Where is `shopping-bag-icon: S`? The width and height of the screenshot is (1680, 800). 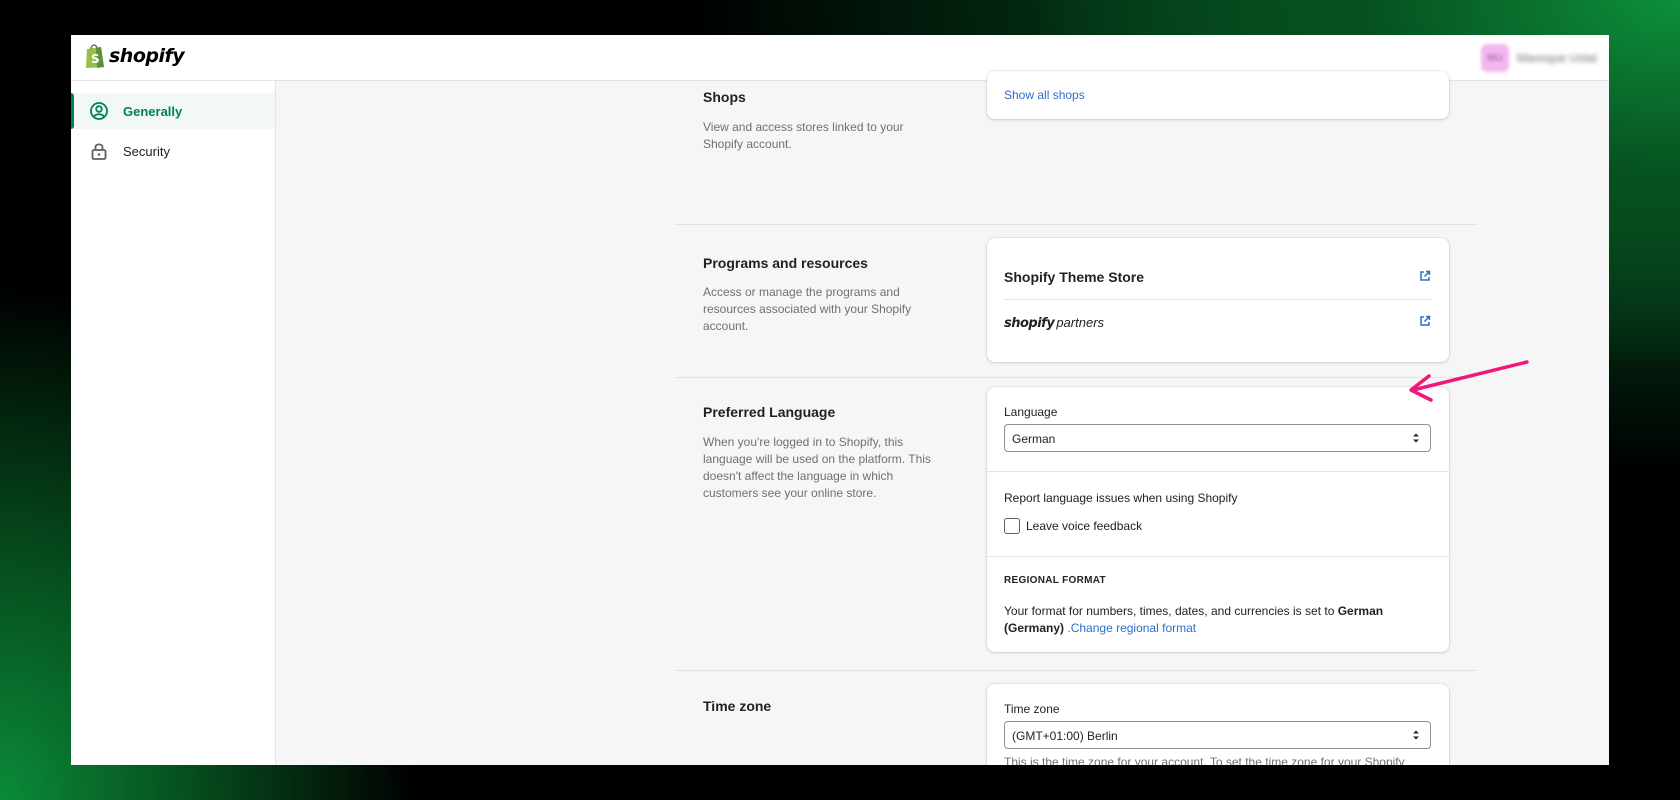
shopping-bag-icon: S is located at coordinates (95, 56).